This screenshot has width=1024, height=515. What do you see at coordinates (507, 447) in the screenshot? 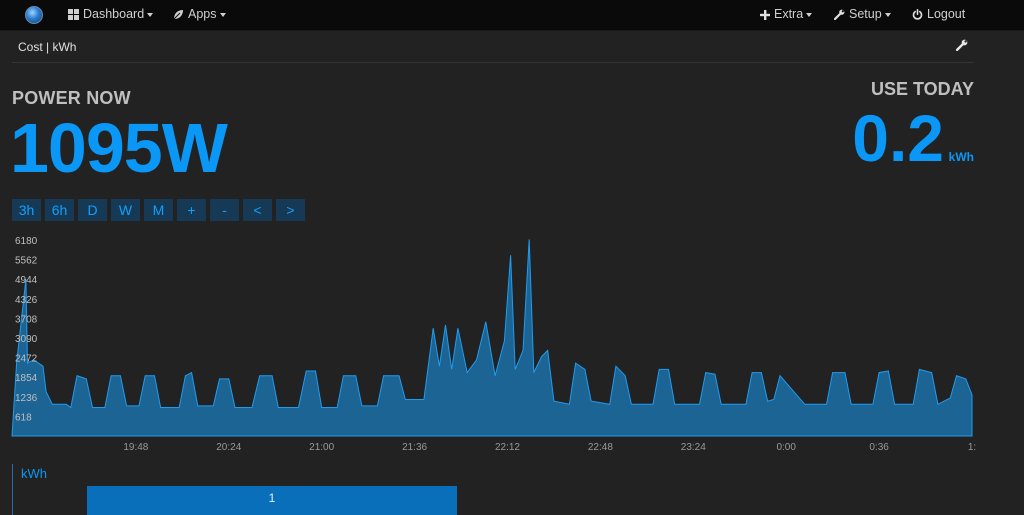
I see `x-tick-label: 22:12` at bounding box center [507, 447].